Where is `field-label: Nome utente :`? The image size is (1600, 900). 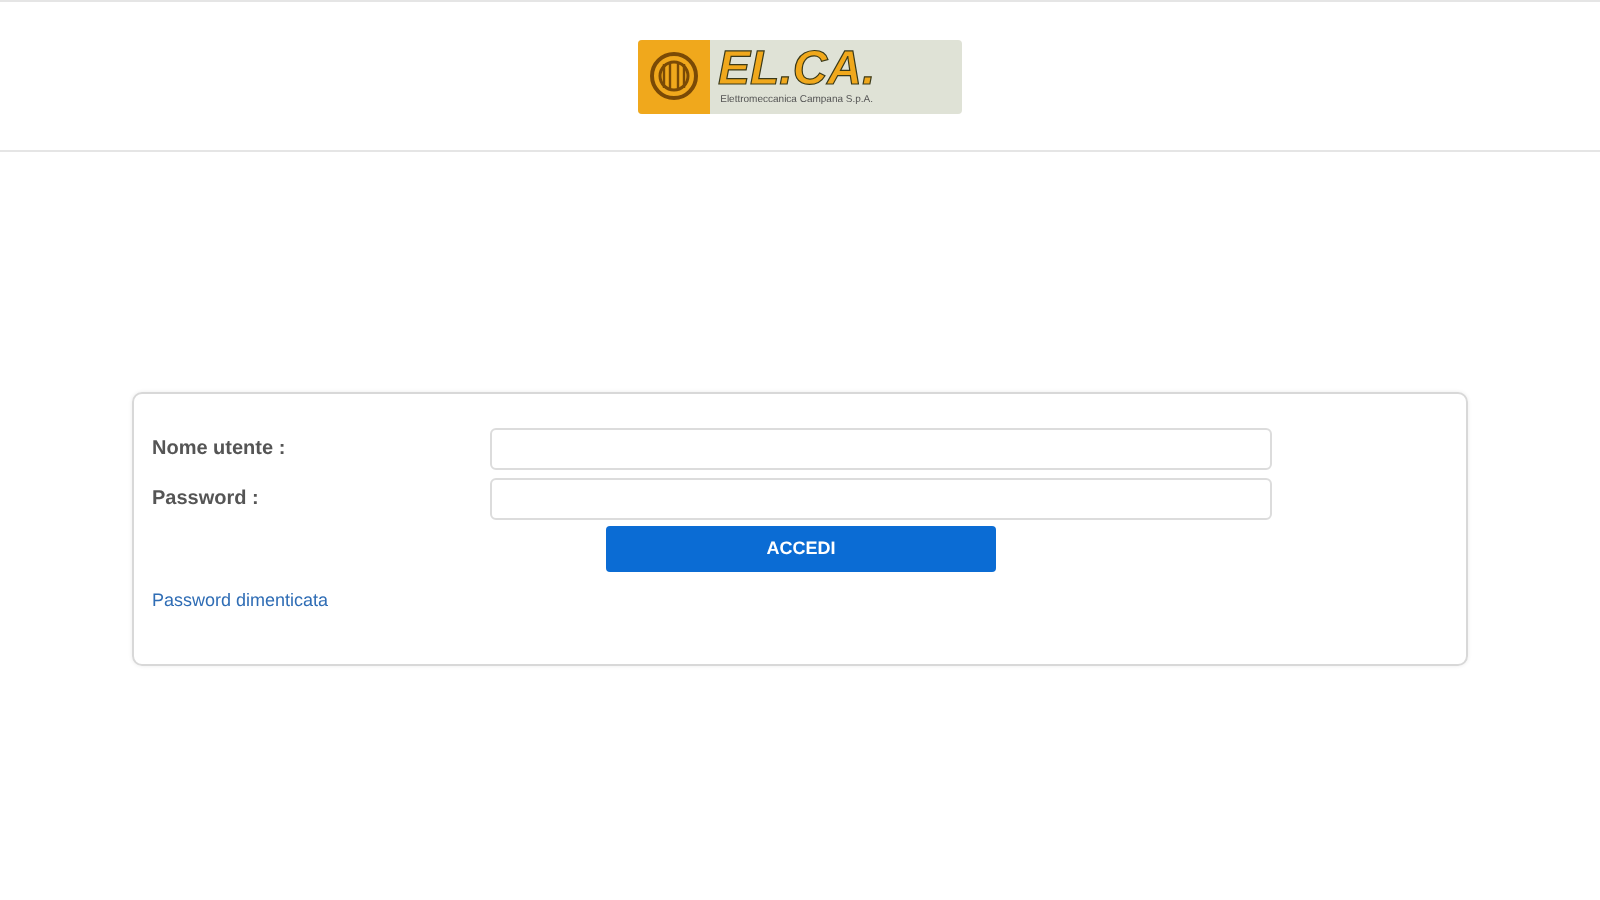 field-label: Nome utente : is located at coordinates (220, 449).